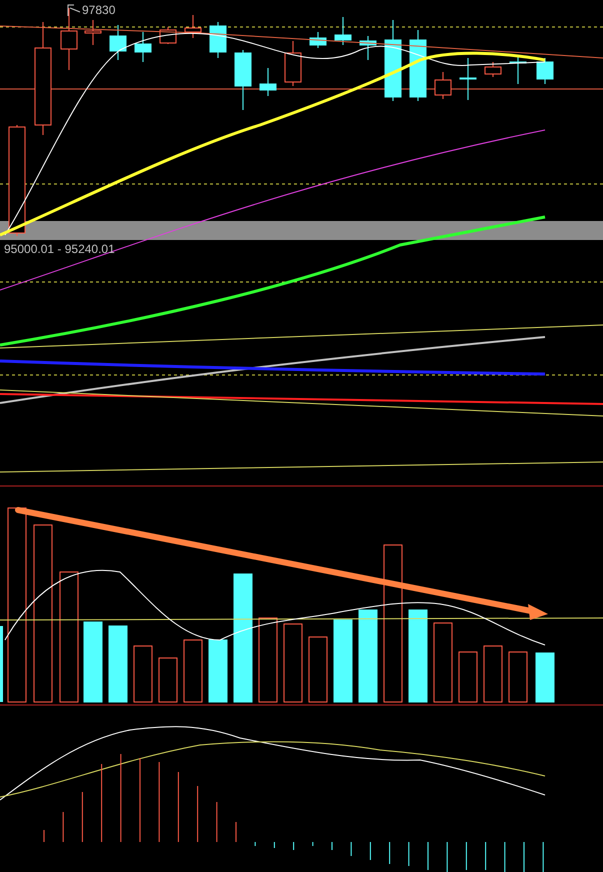 Image resolution: width=603 pixels, height=872 pixels. What do you see at coordinates (99, 10) in the screenshot?
I see `high-price-label: 97830` at bounding box center [99, 10].